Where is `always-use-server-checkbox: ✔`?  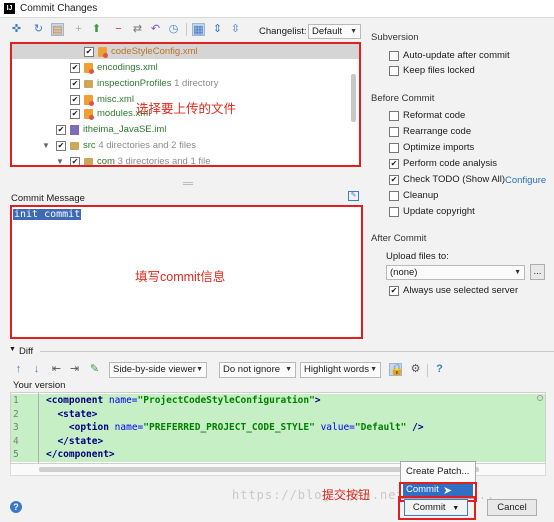 always-use-server-checkbox: ✔ is located at coordinates (394, 291).